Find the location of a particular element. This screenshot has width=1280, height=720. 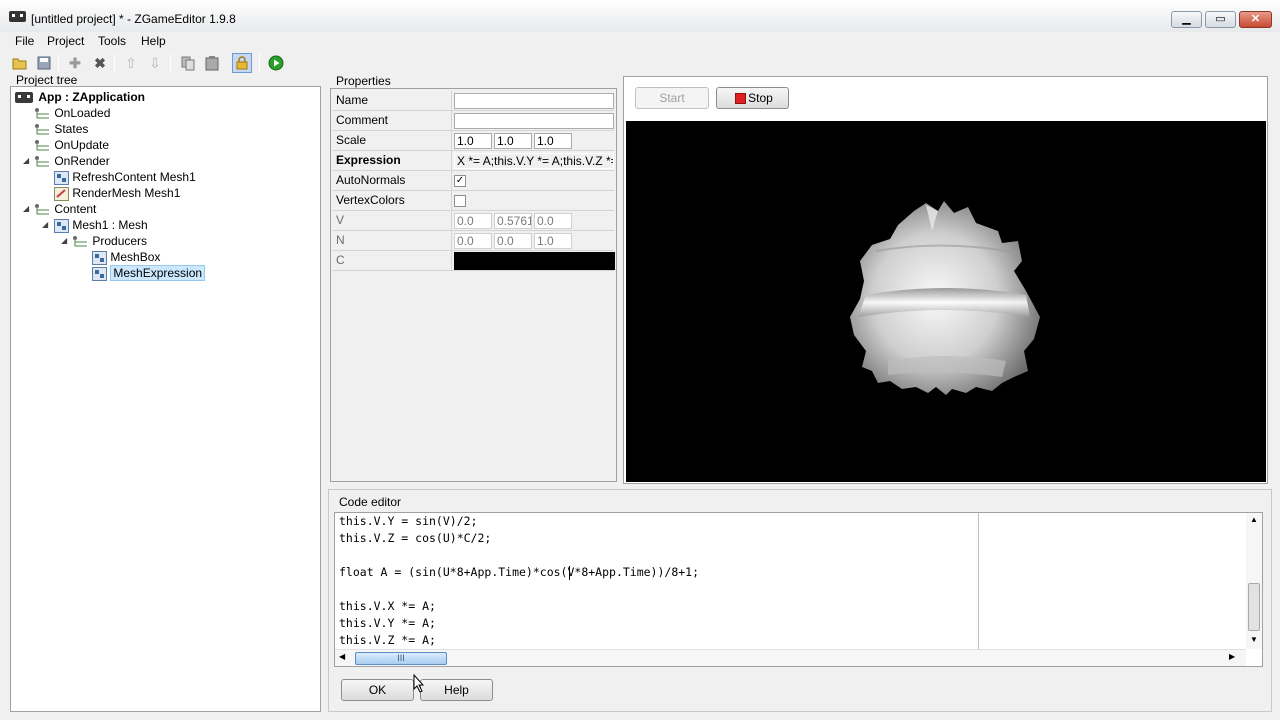

copy-icon is located at coordinates (188, 63).